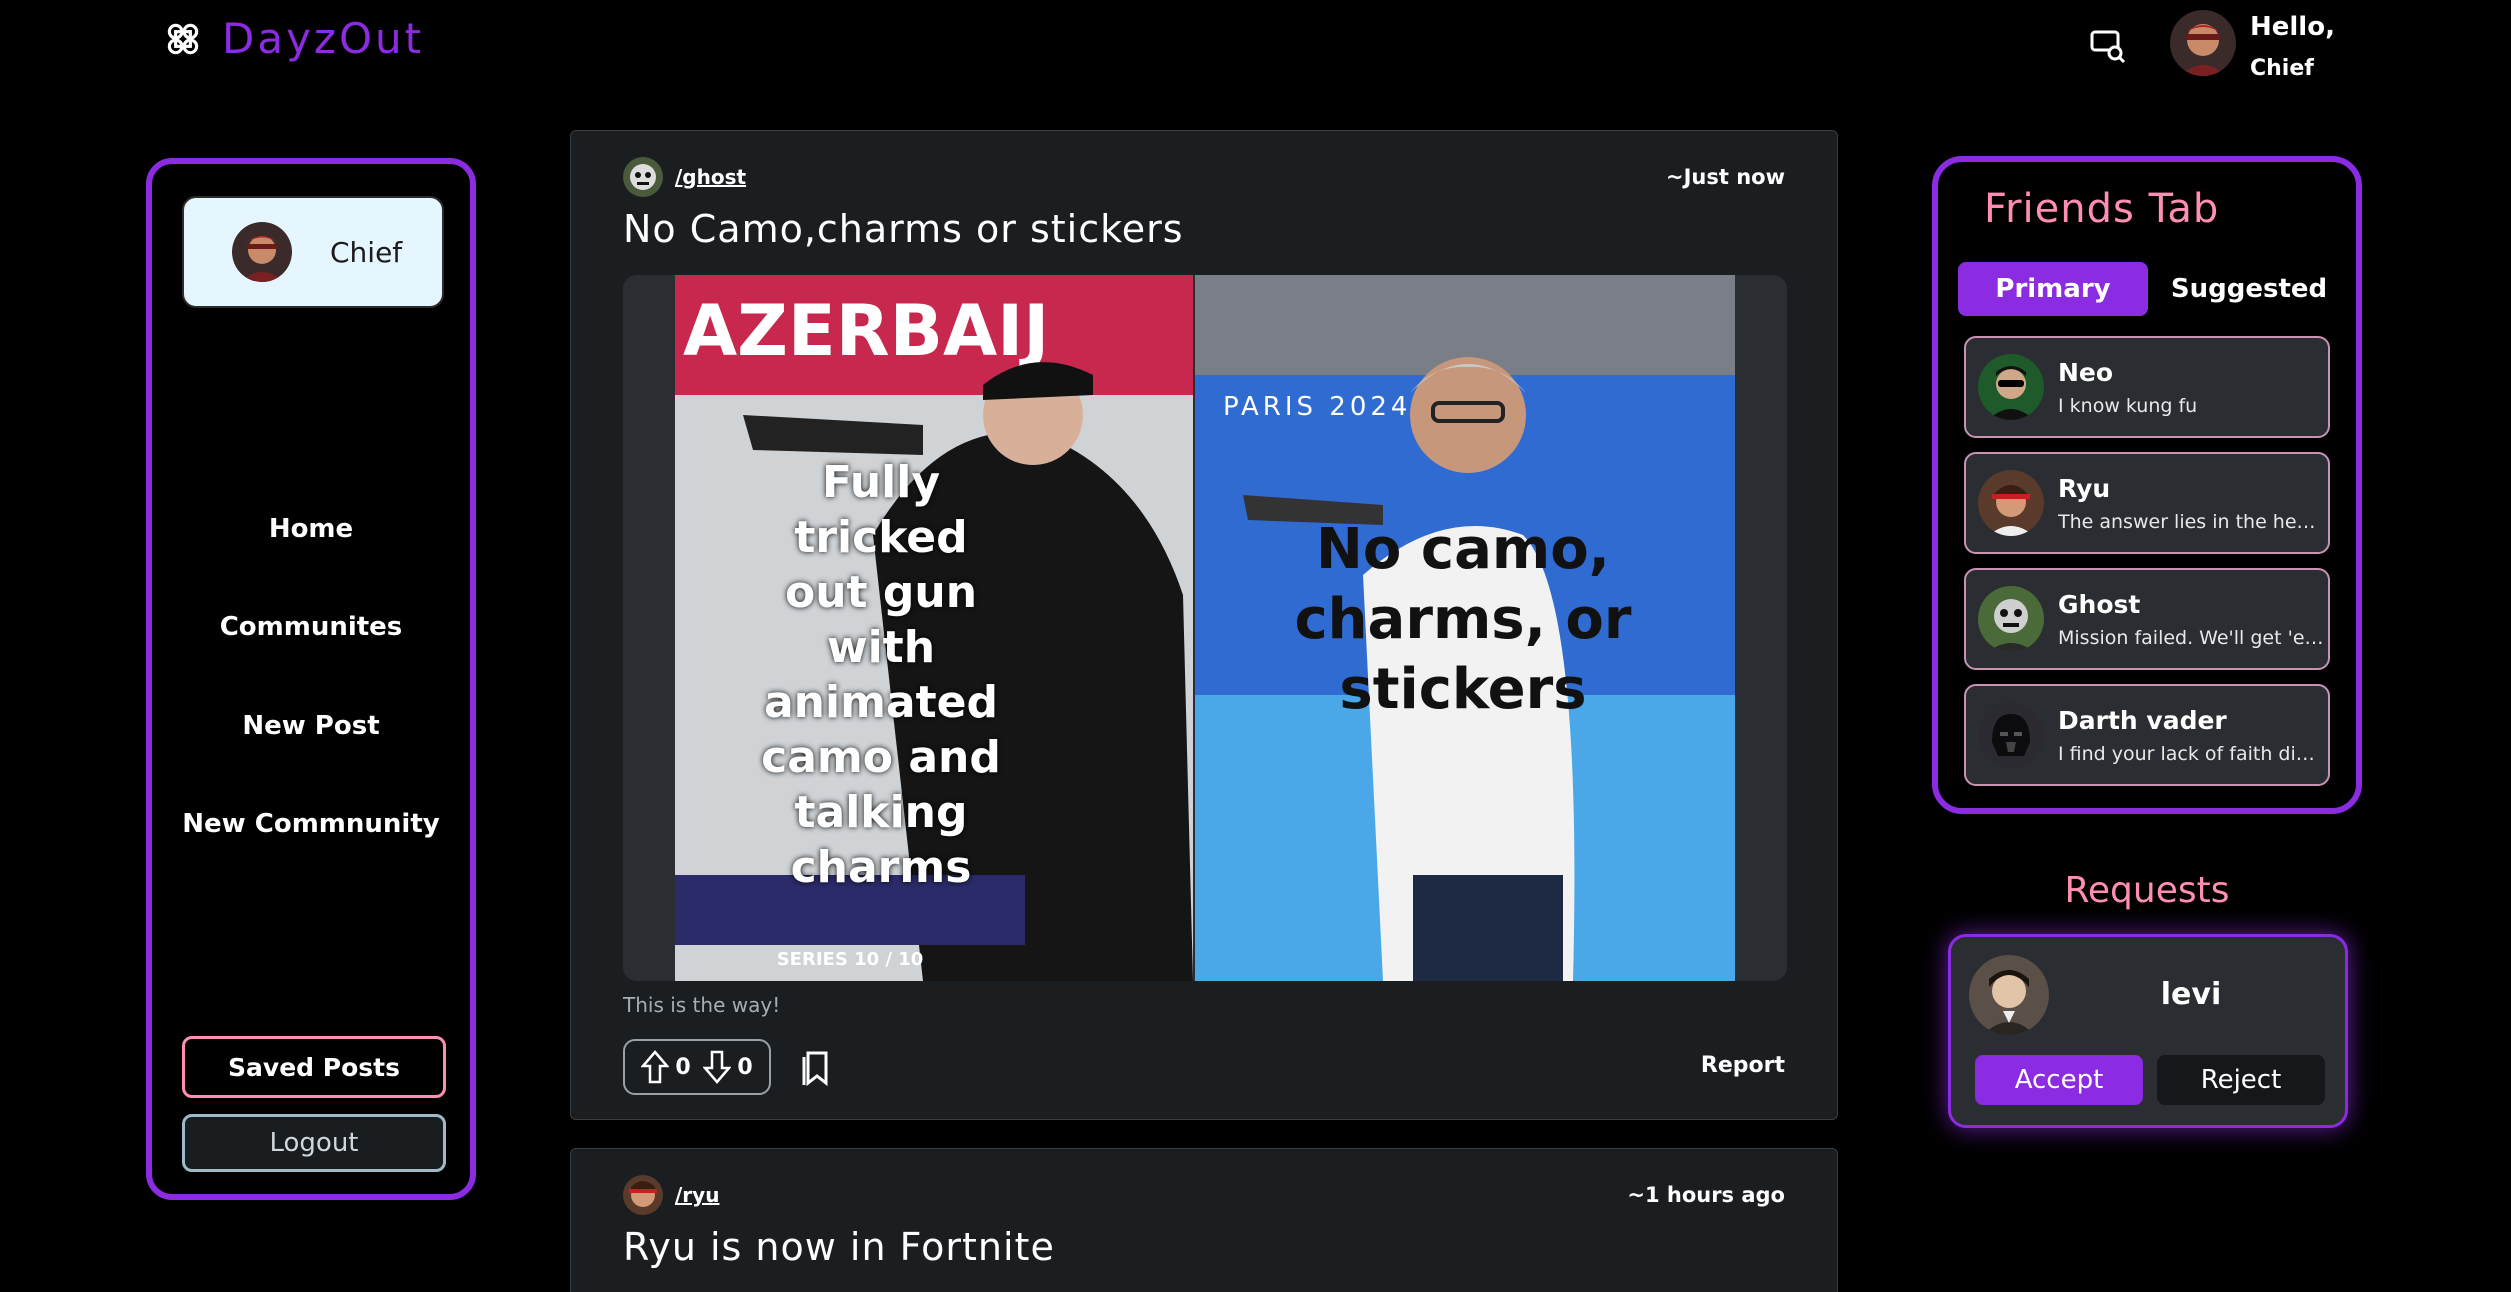  Describe the element at coordinates (2142, 720) in the screenshot. I see `friend-name: Darth vader` at that location.